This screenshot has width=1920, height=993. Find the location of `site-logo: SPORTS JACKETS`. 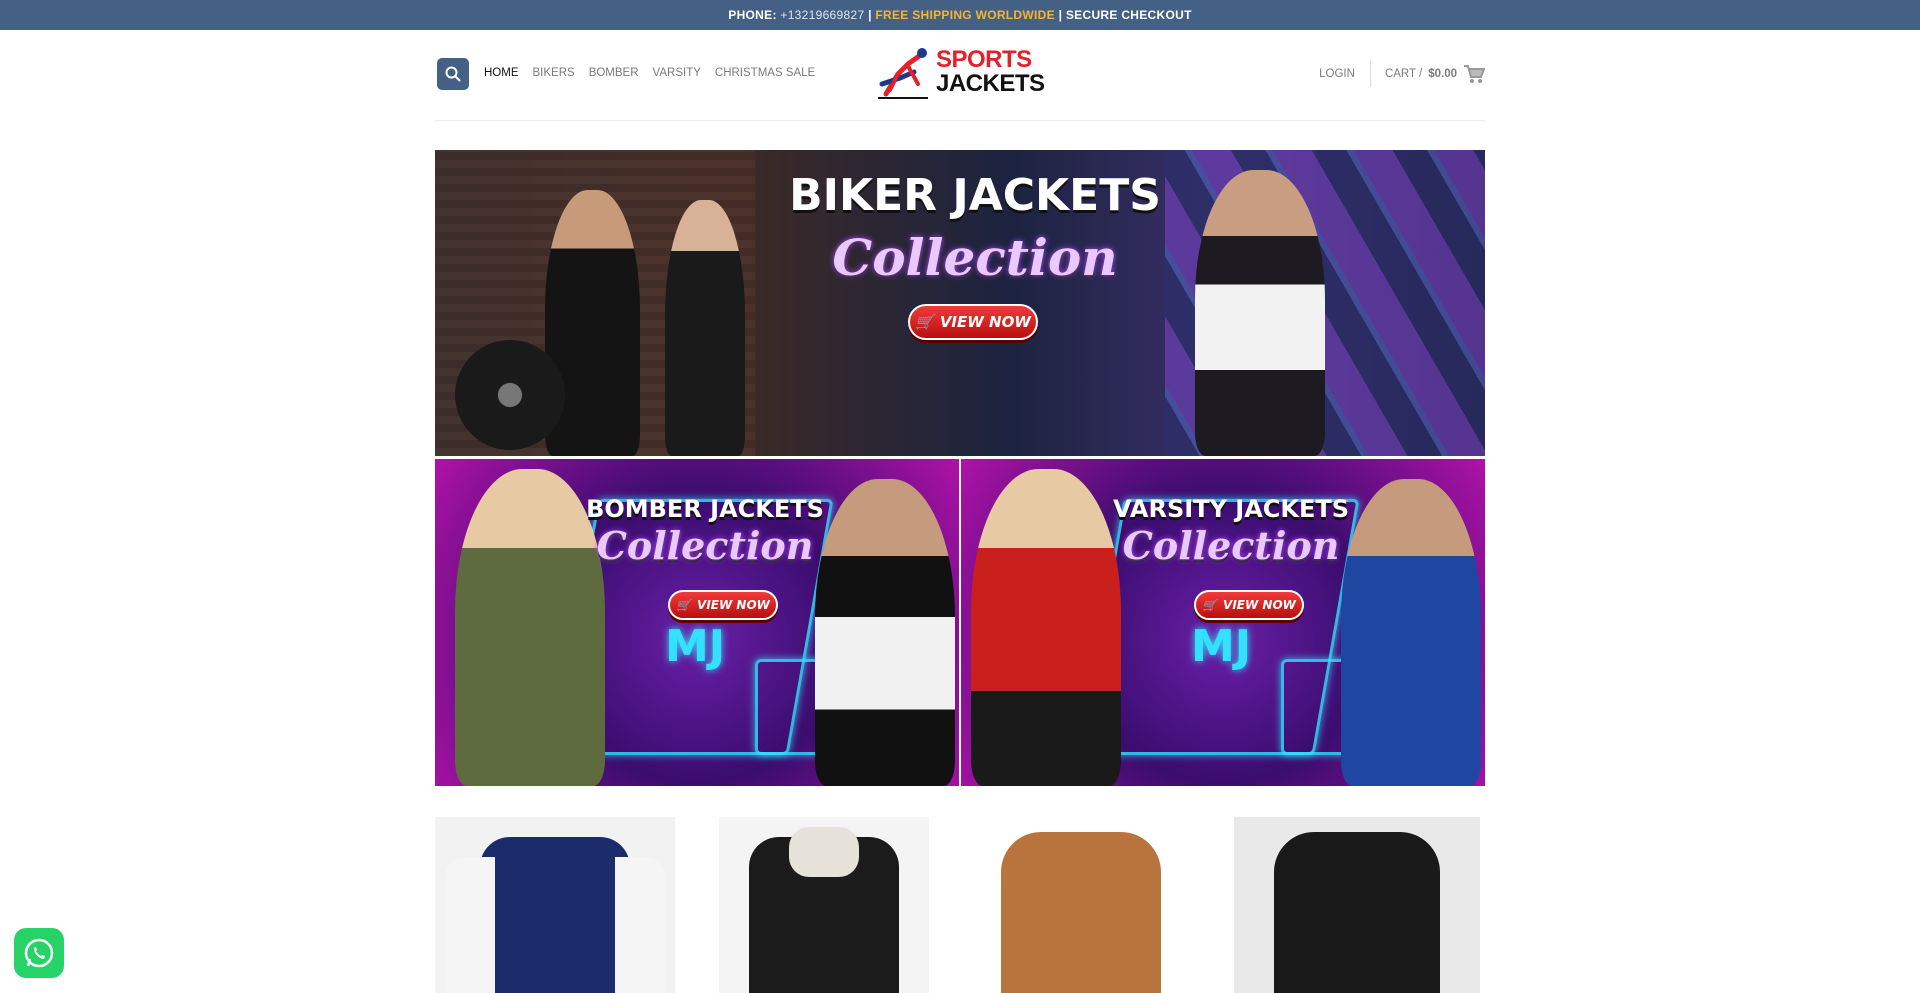

site-logo: SPORTS JACKETS is located at coordinates (963, 73).